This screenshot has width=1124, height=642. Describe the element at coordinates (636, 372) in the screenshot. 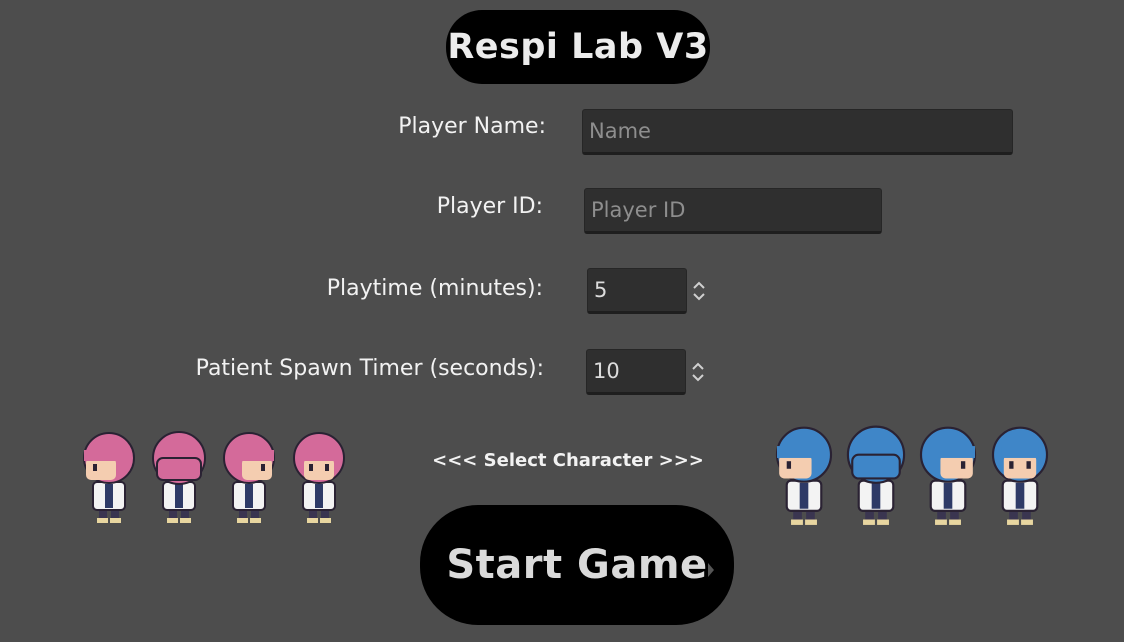

I see `spawn-timer-spinbox` at that location.